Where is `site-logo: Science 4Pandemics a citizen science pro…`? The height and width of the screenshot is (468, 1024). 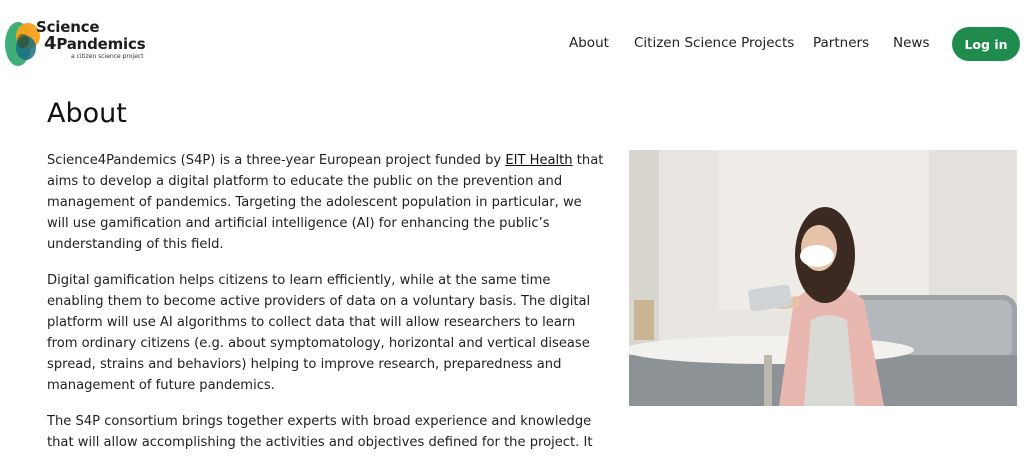 site-logo: Science 4Pandemics a citizen science pro… is located at coordinates (77, 40).